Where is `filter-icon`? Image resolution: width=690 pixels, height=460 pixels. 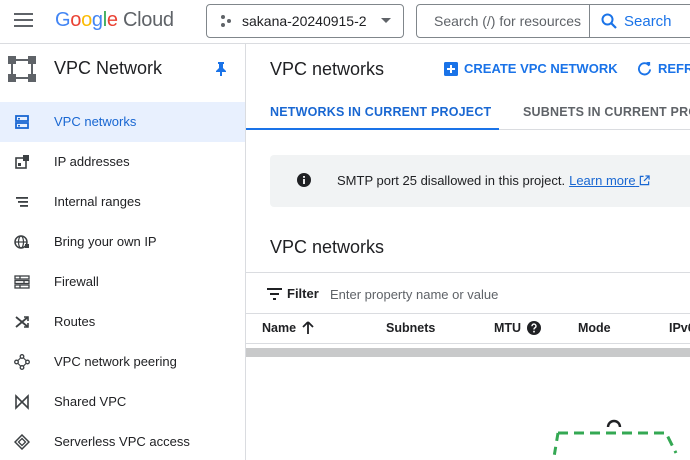
filter-icon is located at coordinates (274, 294).